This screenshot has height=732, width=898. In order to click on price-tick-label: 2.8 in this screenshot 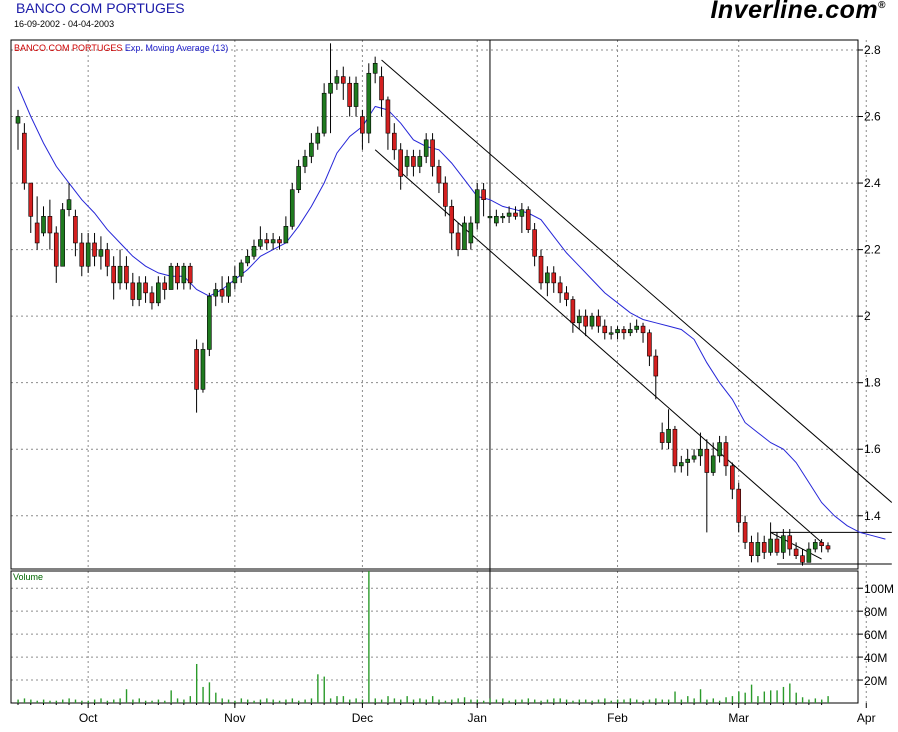, I will do `click(872, 50)`.